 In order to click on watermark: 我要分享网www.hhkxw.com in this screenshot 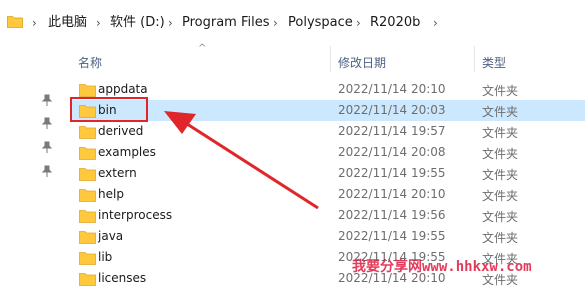, I will do `click(442, 267)`.